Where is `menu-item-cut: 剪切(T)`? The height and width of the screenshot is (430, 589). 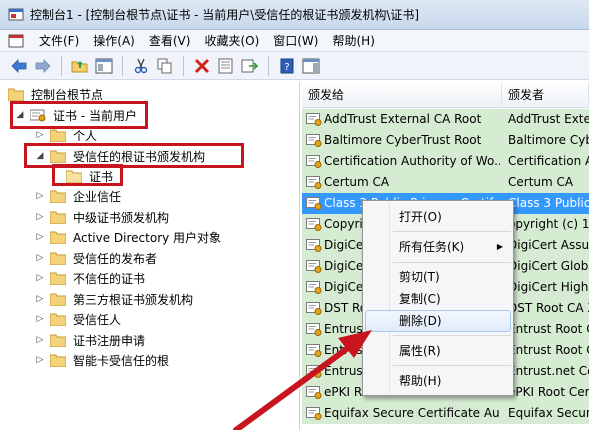
menu-item-cut: 剪切(T) is located at coordinates (438, 277).